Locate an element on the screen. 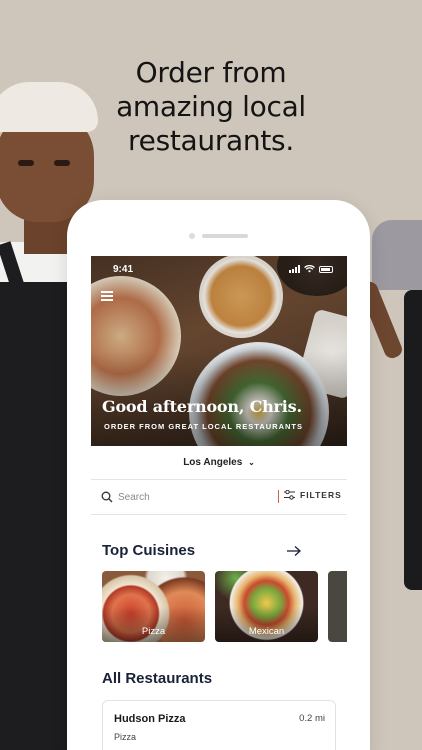 The width and height of the screenshot is (422, 750). all-restaurants-title: All Restaurants is located at coordinates (157, 678).